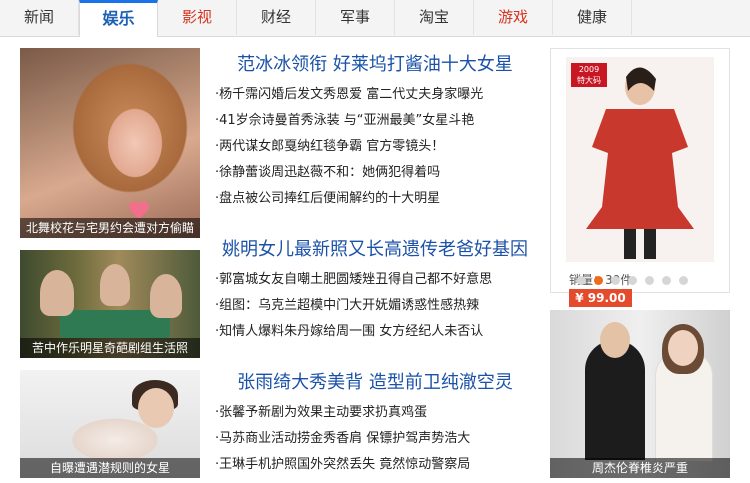  Describe the element at coordinates (375, 280) in the screenshot. I see `news-link: ·郭富城女友自嘲土肥圆矮矬丑得自己都不好意思` at that location.